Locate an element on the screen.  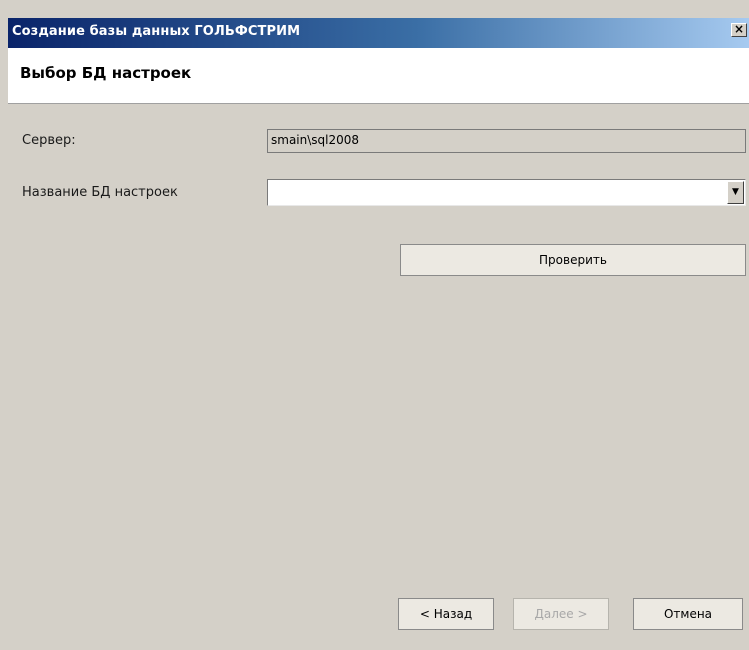
db-name-combobox: ▼ is located at coordinates (506, 192).